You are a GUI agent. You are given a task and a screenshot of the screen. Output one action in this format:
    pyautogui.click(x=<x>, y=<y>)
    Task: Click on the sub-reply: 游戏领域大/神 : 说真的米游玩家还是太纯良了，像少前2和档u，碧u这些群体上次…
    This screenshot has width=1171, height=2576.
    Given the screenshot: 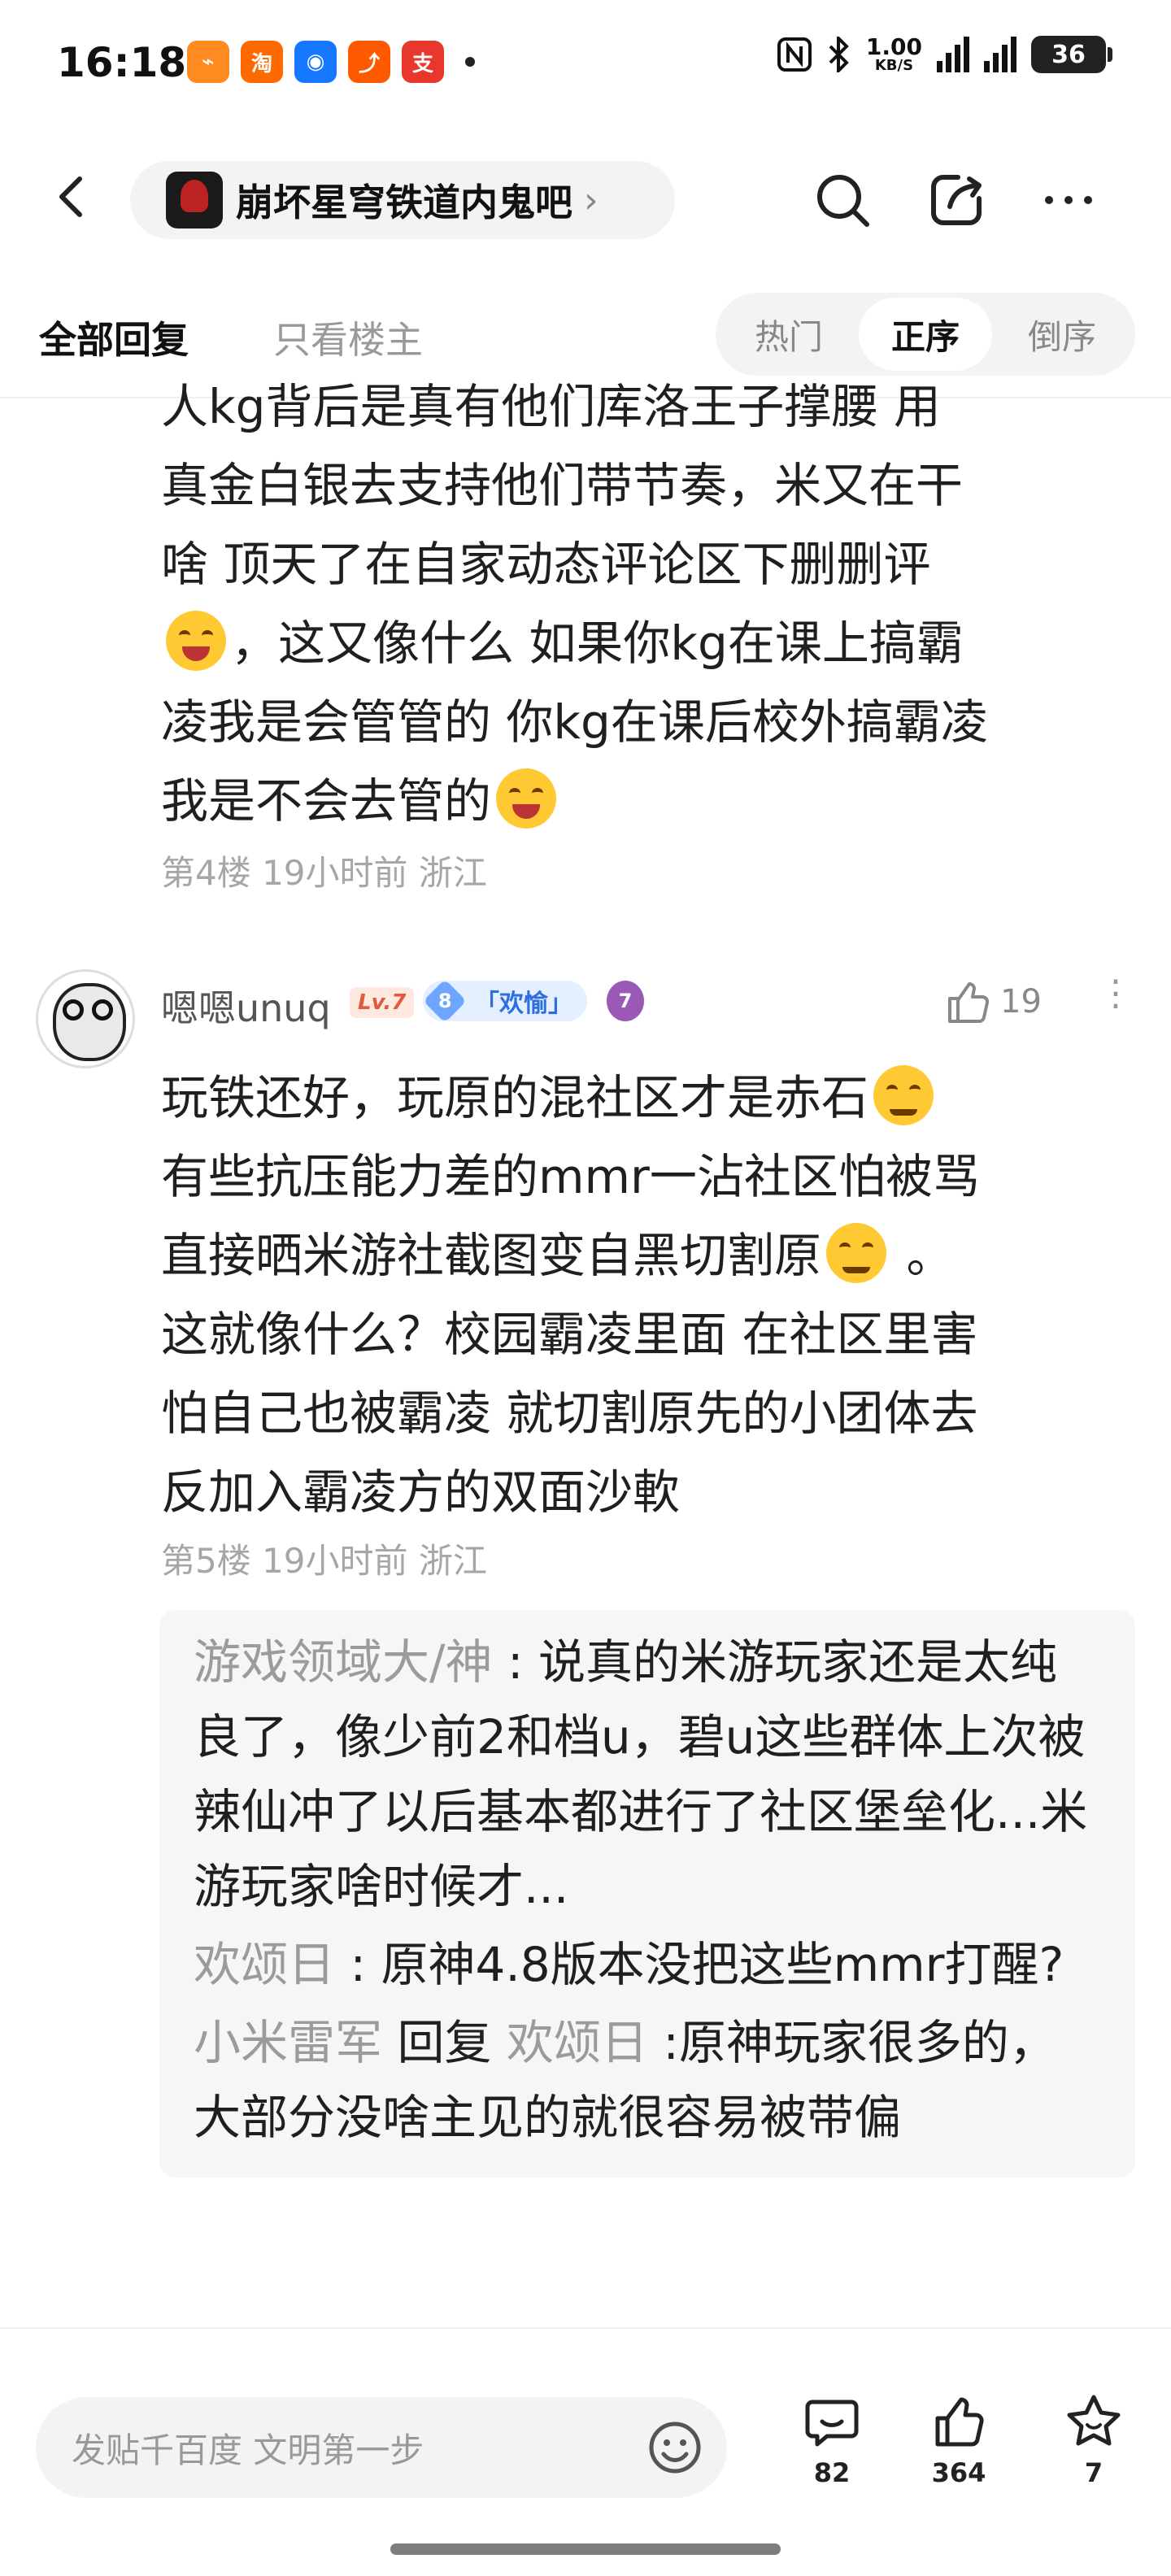 What is the action you would take?
    pyautogui.click(x=648, y=1774)
    